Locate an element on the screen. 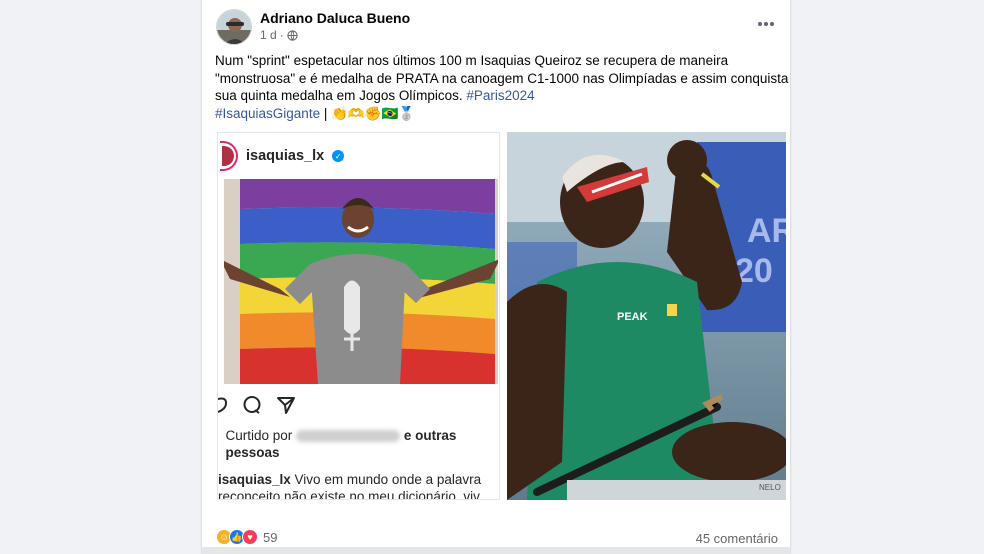  author-name: Adriano Daluca Bueno is located at coordinates (335, 18).